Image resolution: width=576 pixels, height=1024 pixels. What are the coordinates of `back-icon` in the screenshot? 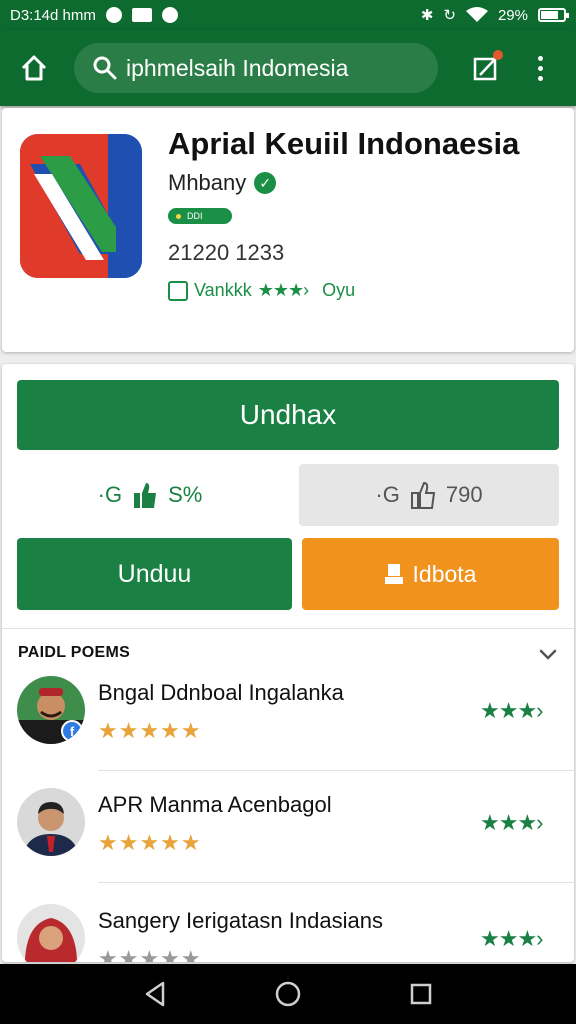 It's located at (155, 994).